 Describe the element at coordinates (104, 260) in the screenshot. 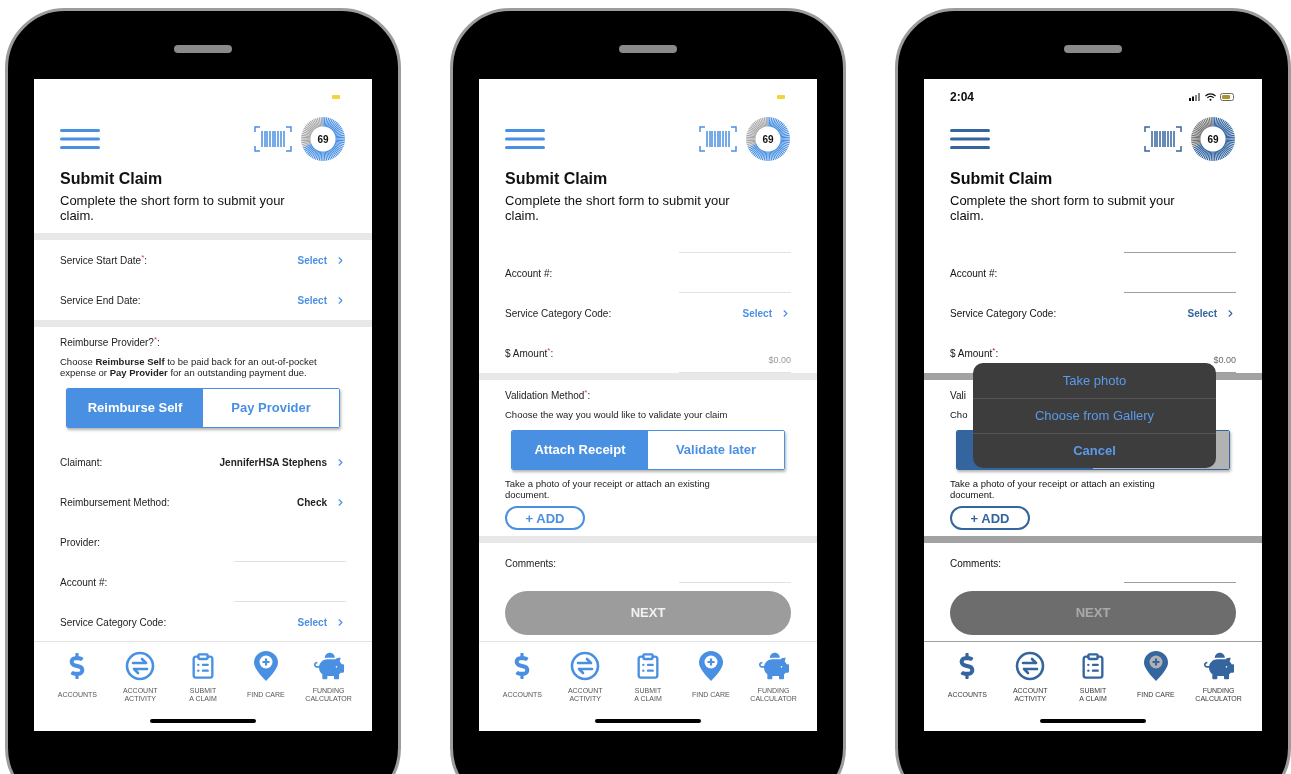

I see `field-label: Service Start Date$^{*}$:` at that location.